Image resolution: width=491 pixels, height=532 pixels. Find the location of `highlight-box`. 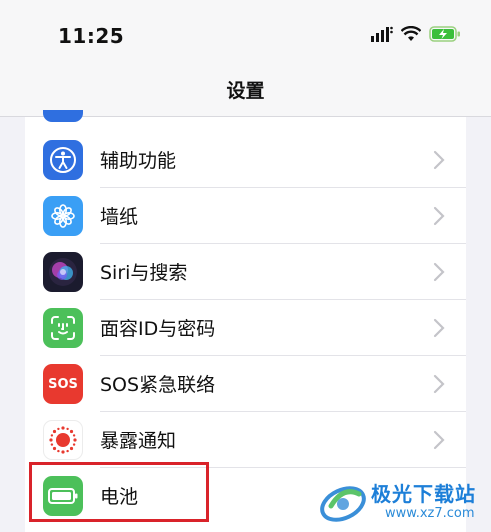

highlight-box is located at coordinates (119, 492).